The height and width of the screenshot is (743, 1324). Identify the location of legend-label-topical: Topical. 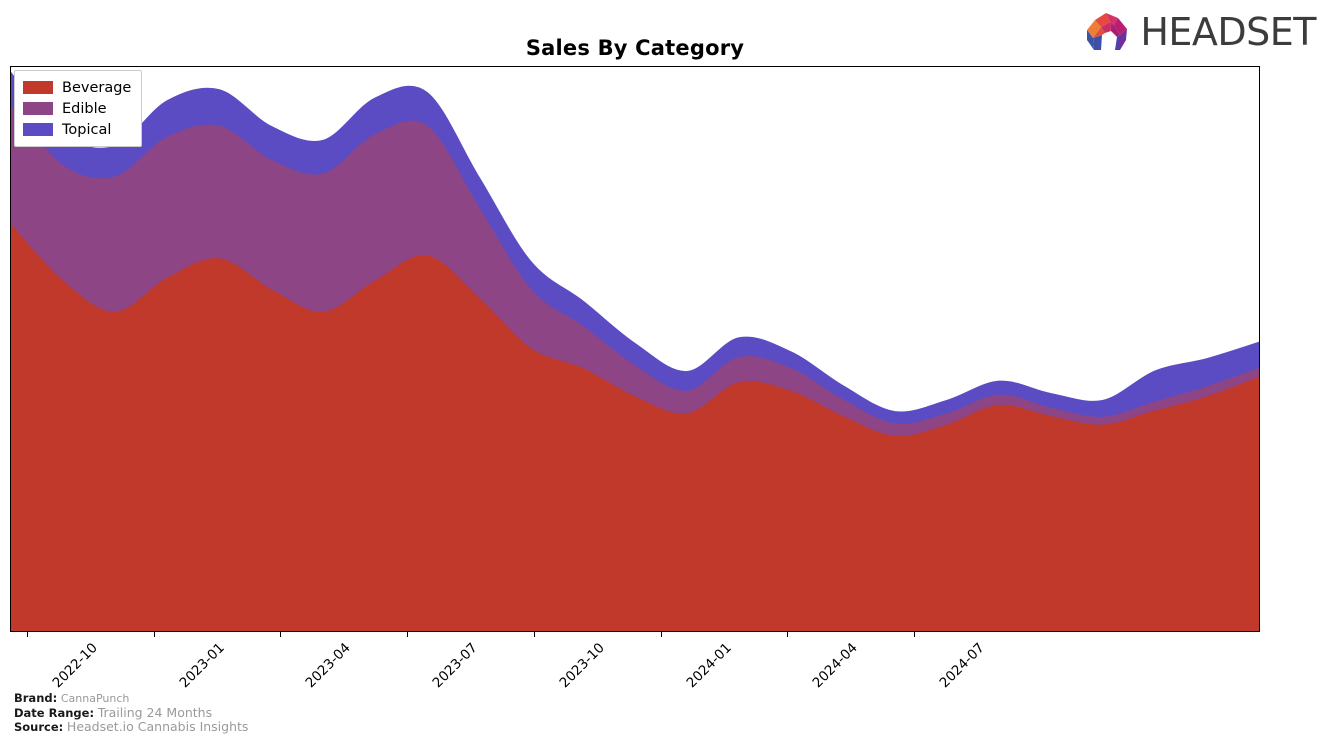
(87, 129).